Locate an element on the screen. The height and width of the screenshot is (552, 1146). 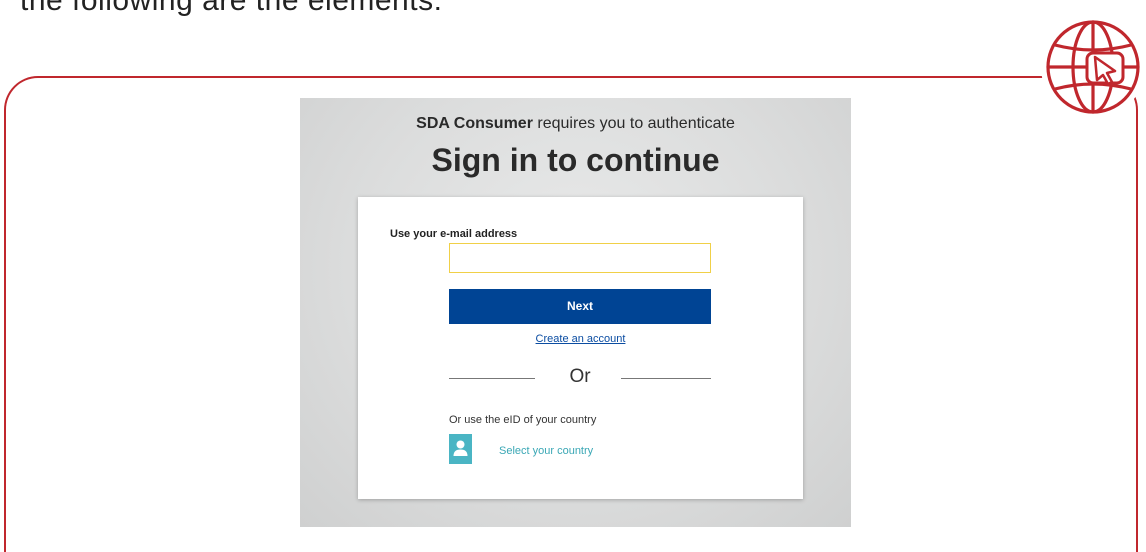
divider-line-left is located at coordinates (492, 378).